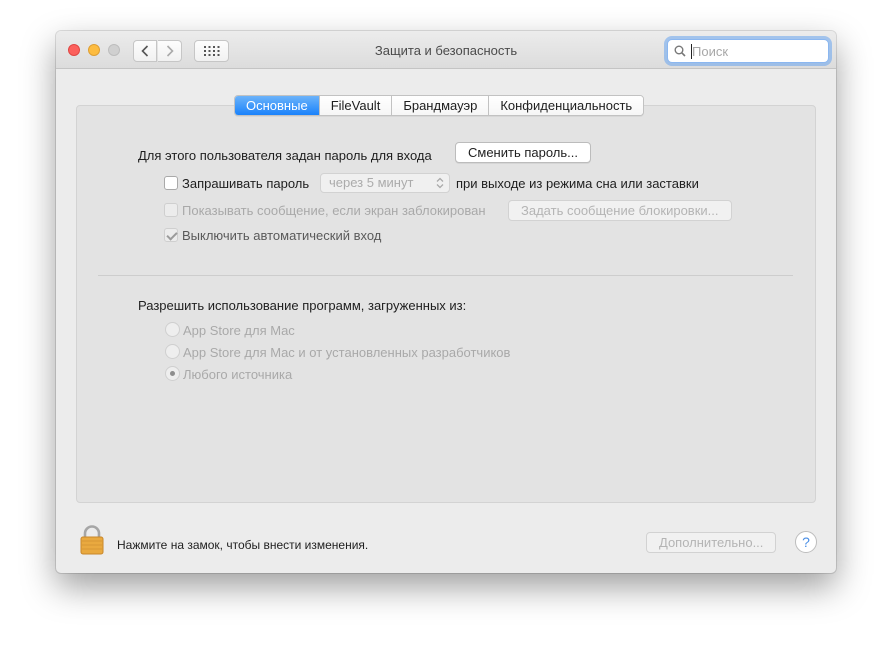 The image size is (892, 654). I want to click on updown-arrows-icon, so click(440, 183).